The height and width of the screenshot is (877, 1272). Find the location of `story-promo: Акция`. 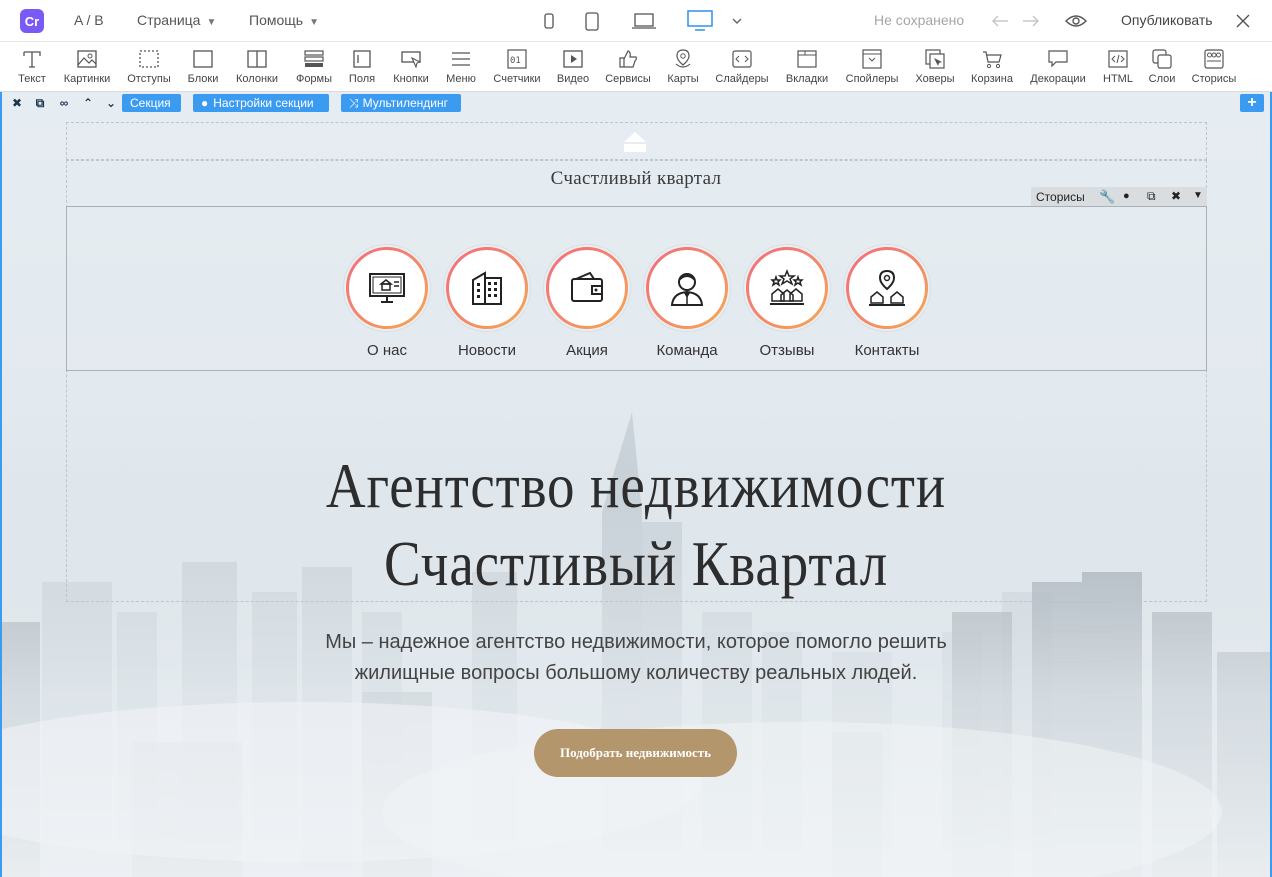

story-promo: Акция is located at coordinates (587, 302).